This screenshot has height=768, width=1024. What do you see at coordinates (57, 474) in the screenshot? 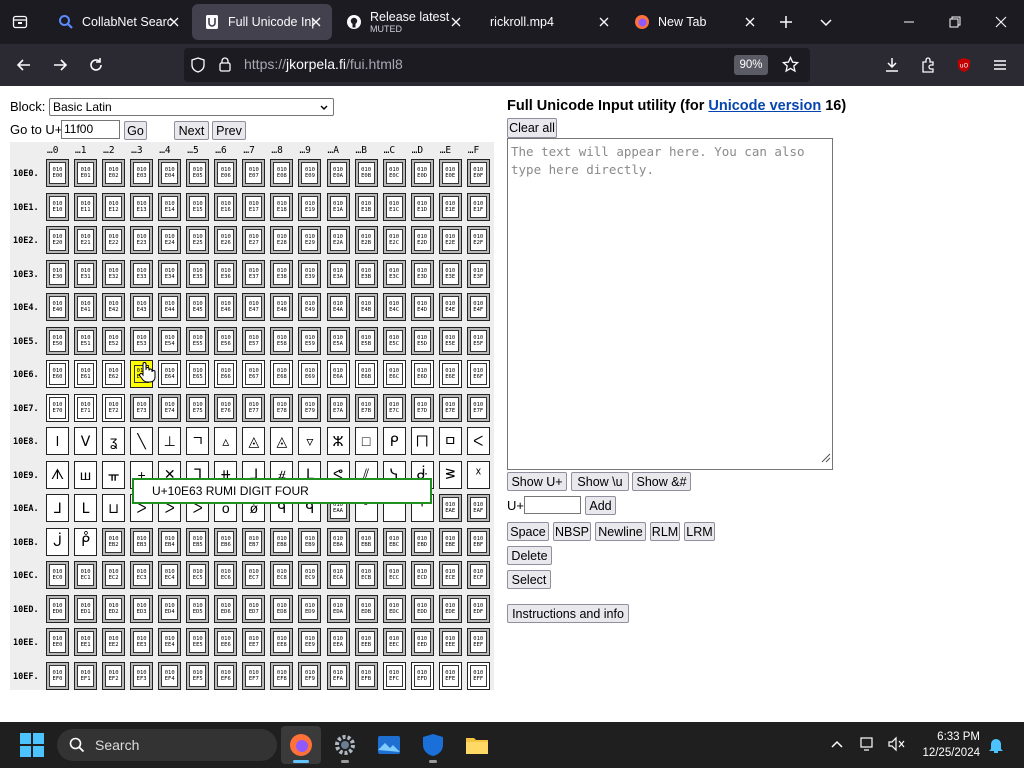
I see `char-cell: ᗑ` at bounding box center [57, 474].